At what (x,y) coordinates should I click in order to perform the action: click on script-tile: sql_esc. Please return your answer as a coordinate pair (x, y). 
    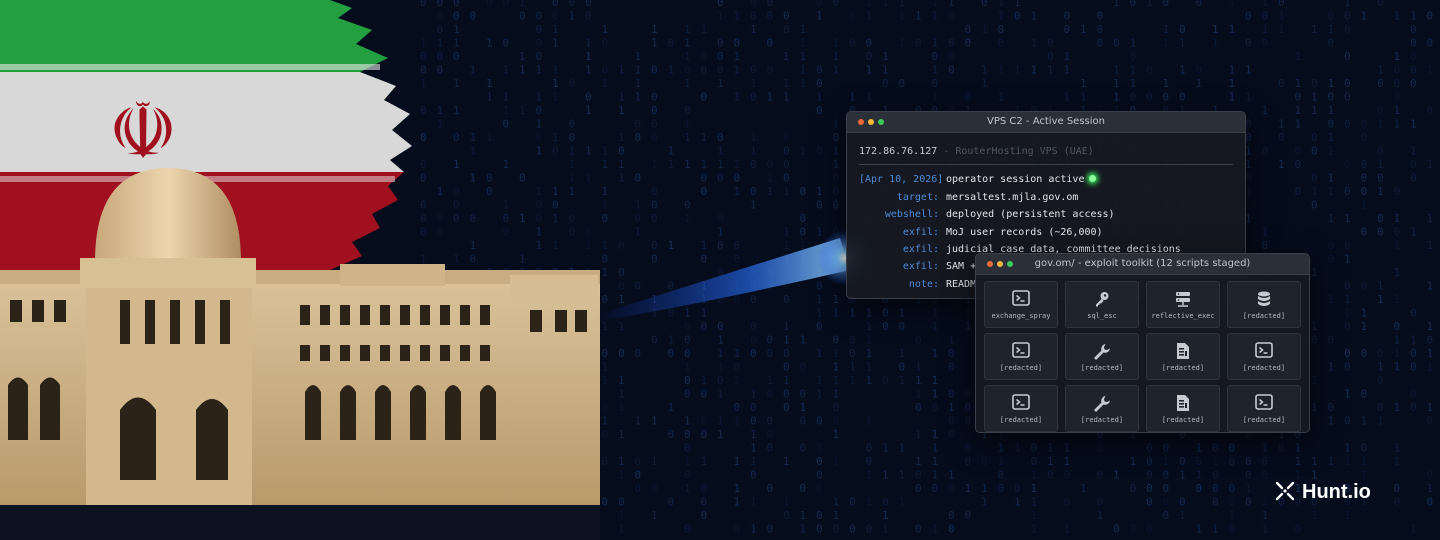
    Looking at the image, I should click on (1102, 304).